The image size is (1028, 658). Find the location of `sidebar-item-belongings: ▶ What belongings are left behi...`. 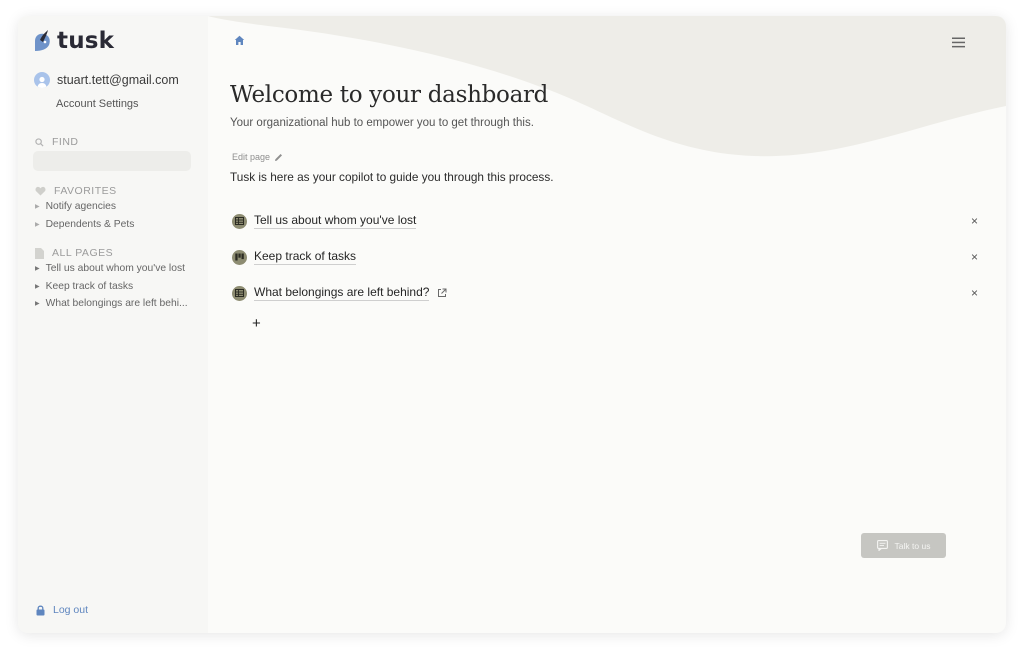

sidebar-item-belongings: ▶ What belongings are left behi... is located at coordinates (111, 304).